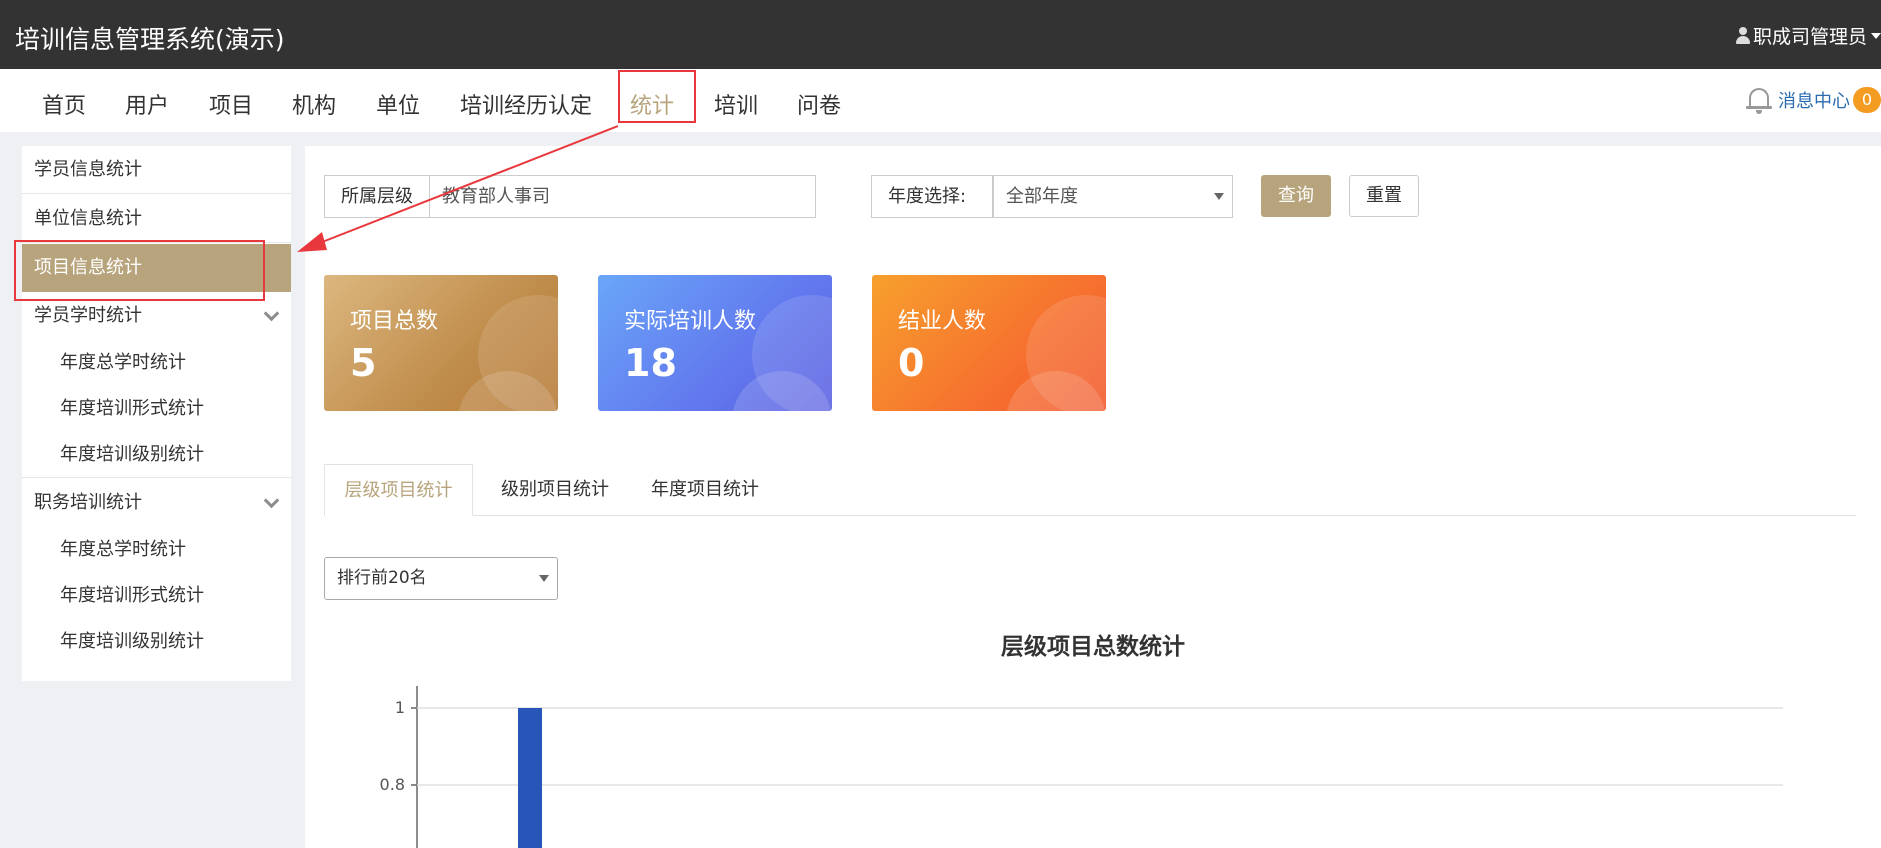 The image size is (1881, 848). What do you see at coordinates (465, 186) in the screenshot?
I see `arrow-line` at bounding box center [465, 186].